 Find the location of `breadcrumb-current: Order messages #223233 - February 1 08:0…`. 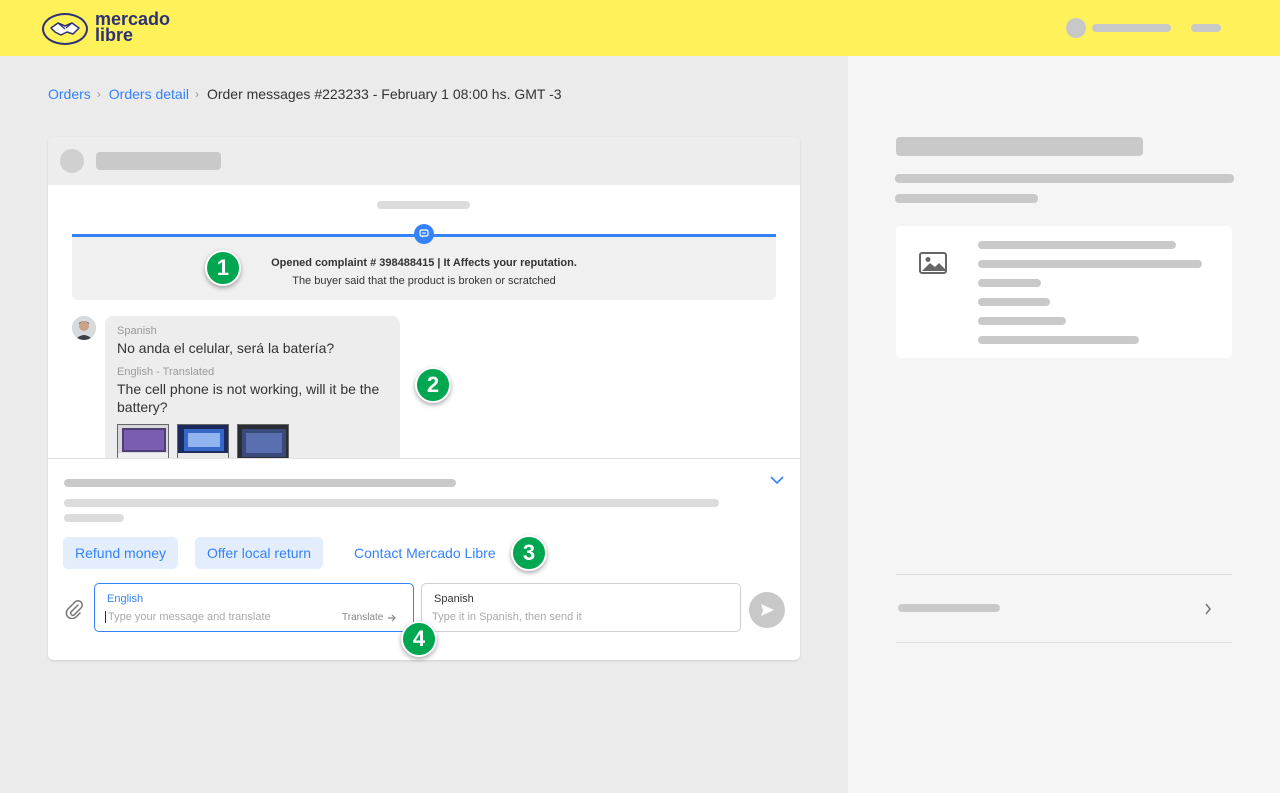

breadcrumb-current: Order messages #223233 - February 1 08:0… is located at coordinates (384, 94).